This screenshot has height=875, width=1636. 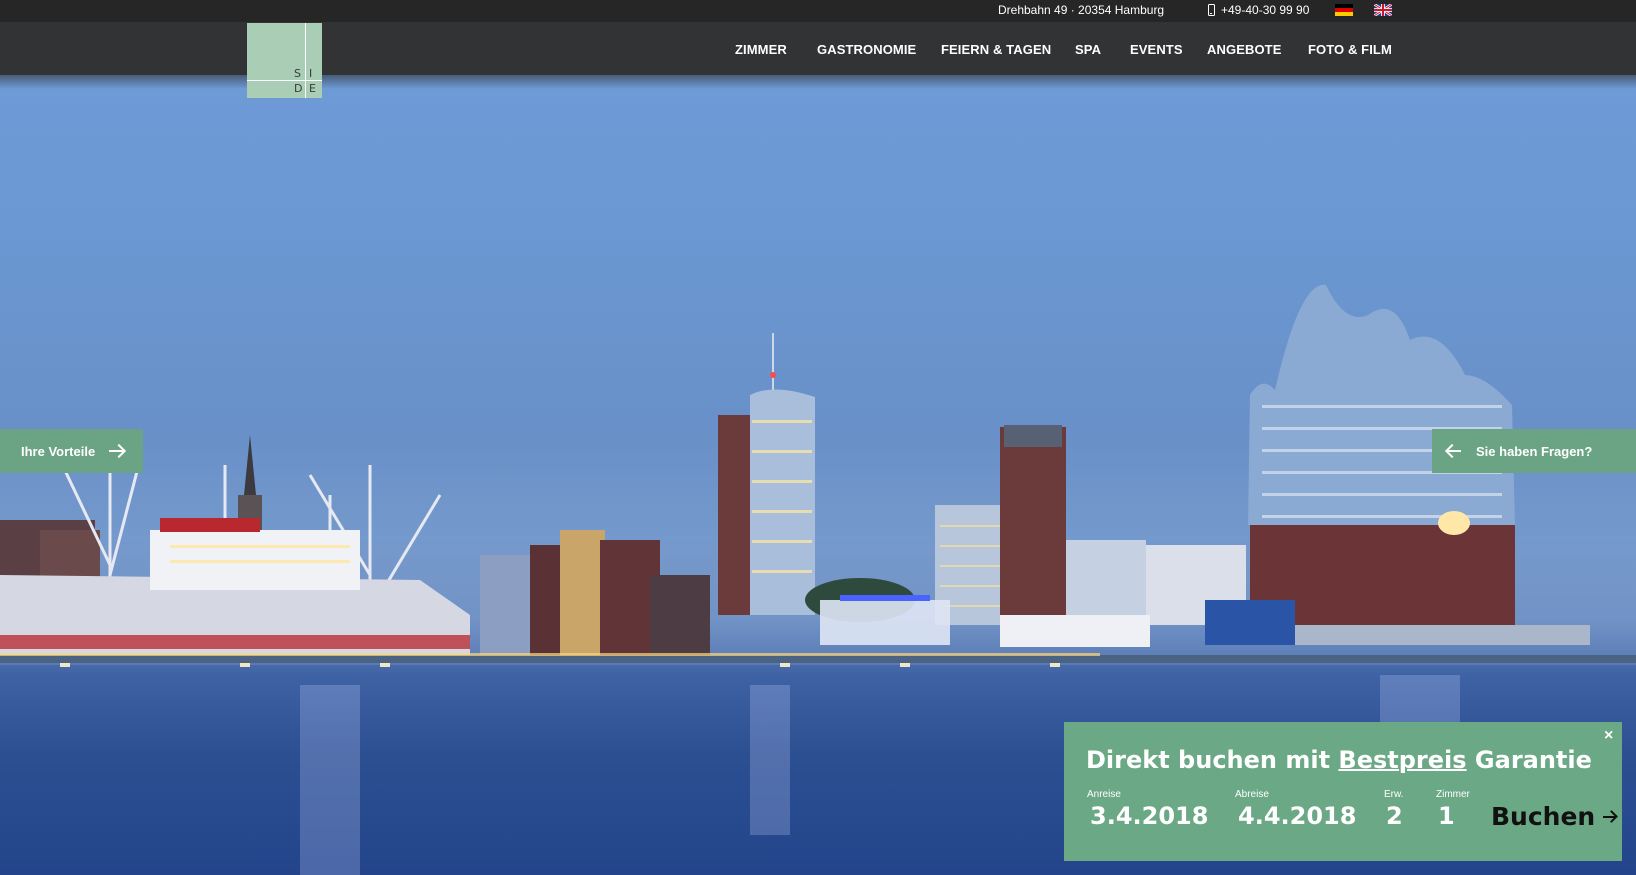 What do you see at coordinates (1149, 816) in the screenshot?
I see `arrival-date-field: 3.4.2018` at bounding box center [1149, 816].